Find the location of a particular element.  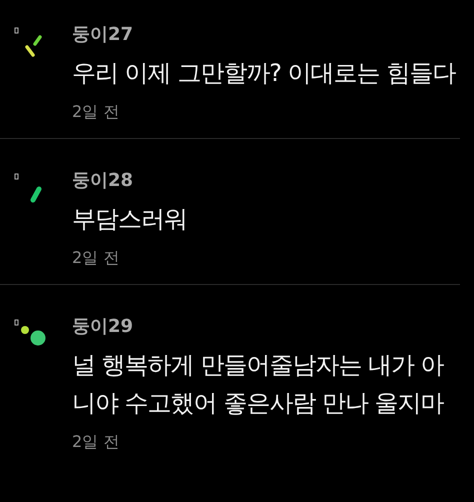

comment-text: 널 행복하게 만들어줄남자는 내가 아니야 수고했어 좋은사람 만나 울지마 is located at coordinates (258, 384).